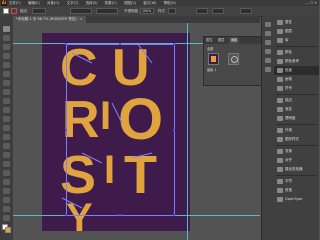 This screenshot has width=320, height=240. What do you see at coordinates (111, 3) in the screenshot?
I see `menu-effect: 效果(C)` at bounding box center [111, 3].